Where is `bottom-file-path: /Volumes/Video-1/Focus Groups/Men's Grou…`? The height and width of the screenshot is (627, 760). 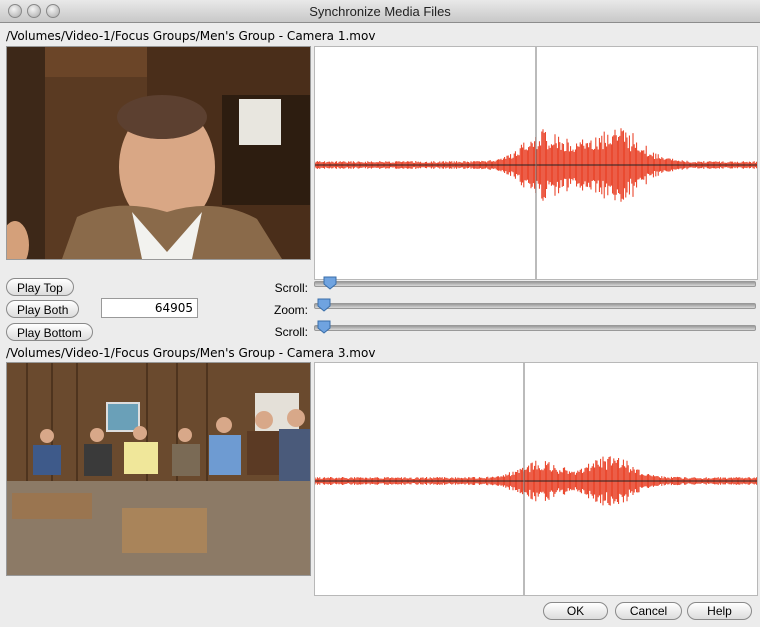 bottom-file-path: /Volumes/Video-1/Focus Groups/Men's Grou… is located at coordinates (191, 353).